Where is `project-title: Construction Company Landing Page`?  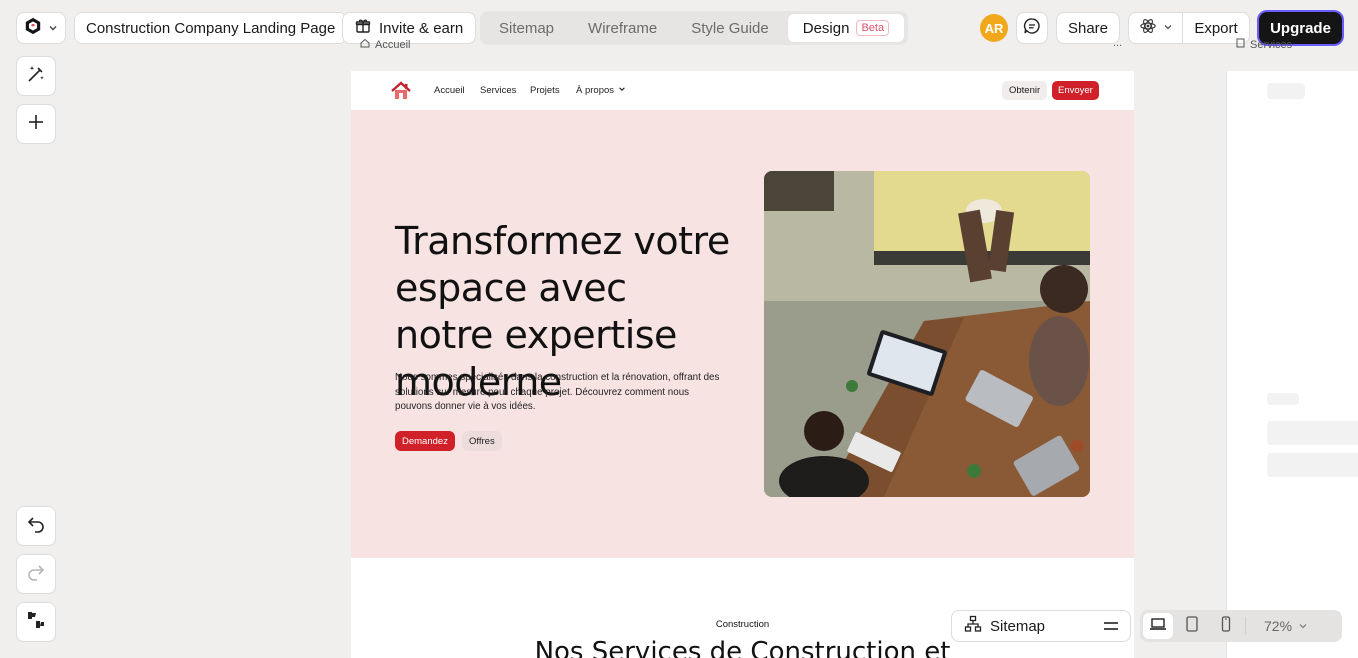 project-title: Construction Company Landing Page is located at coordinates (211, 28).